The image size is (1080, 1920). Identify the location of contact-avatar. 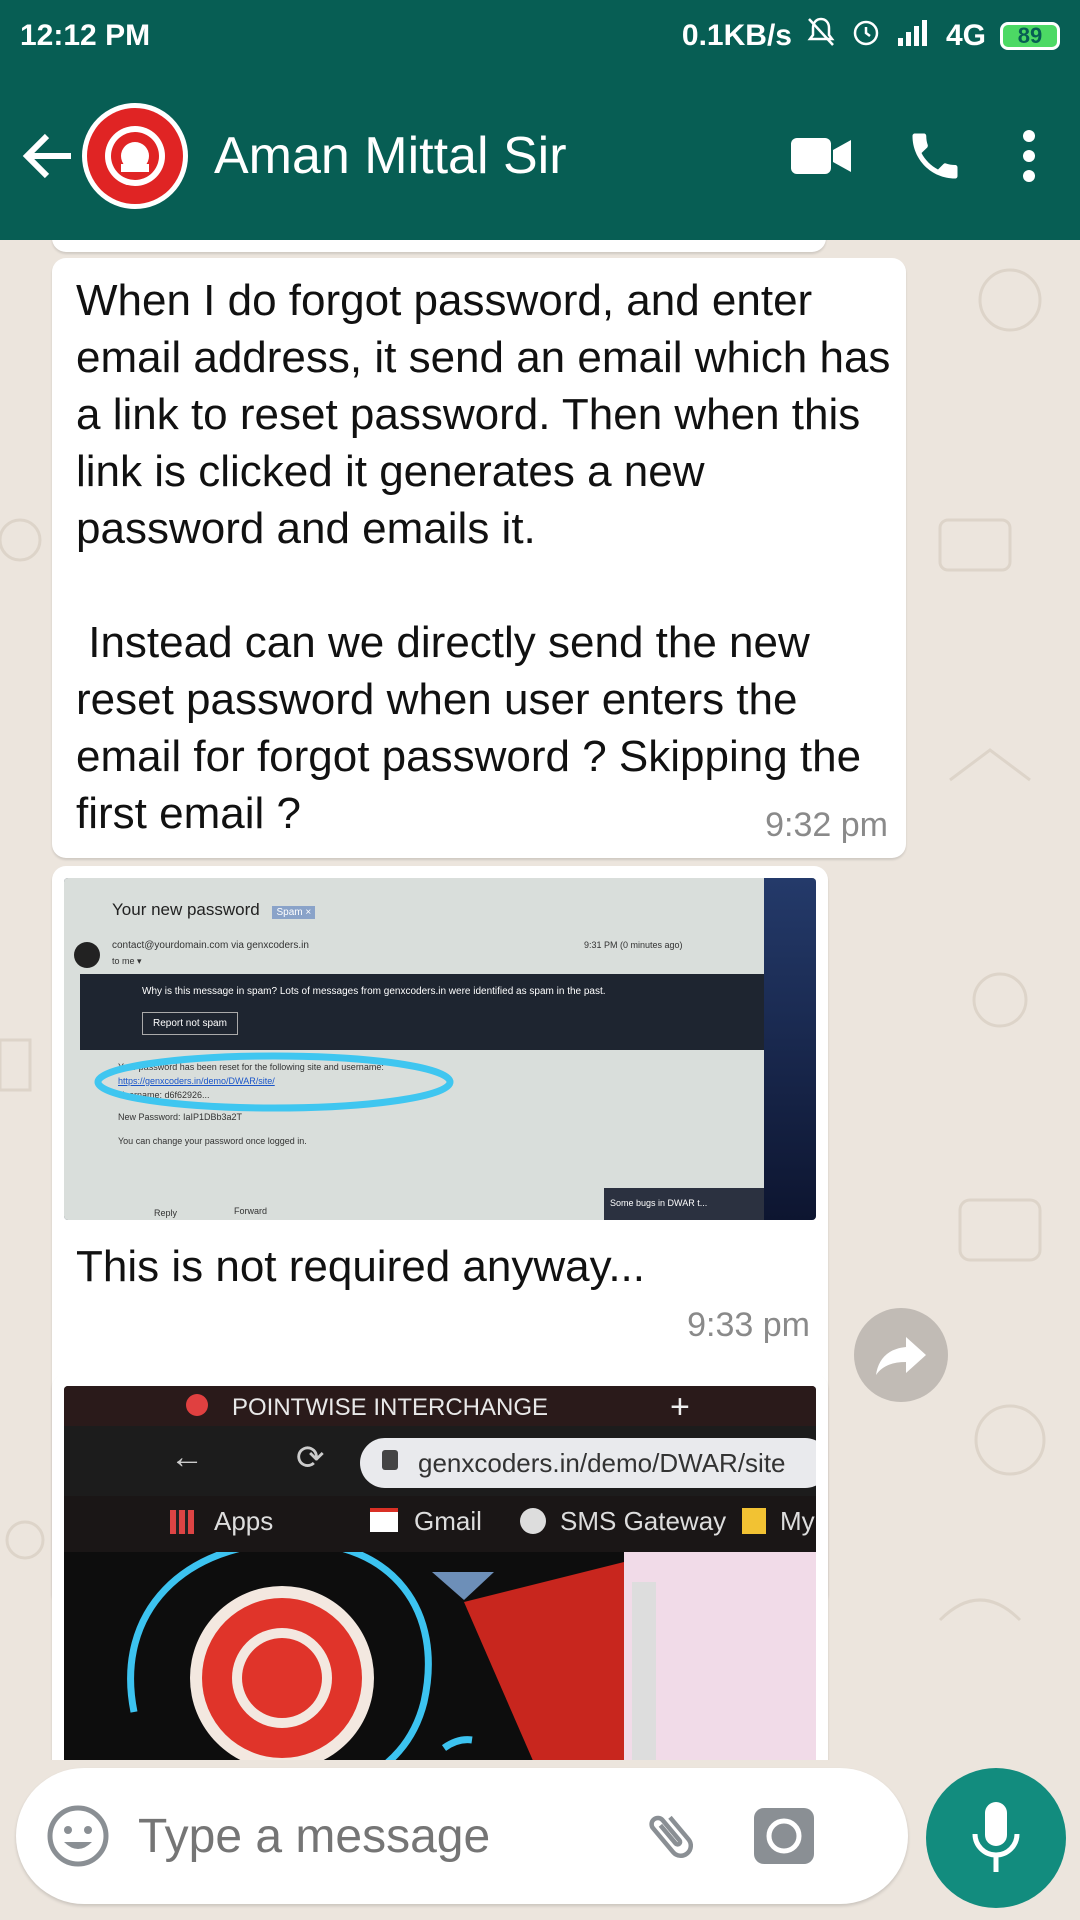
(135, 156).